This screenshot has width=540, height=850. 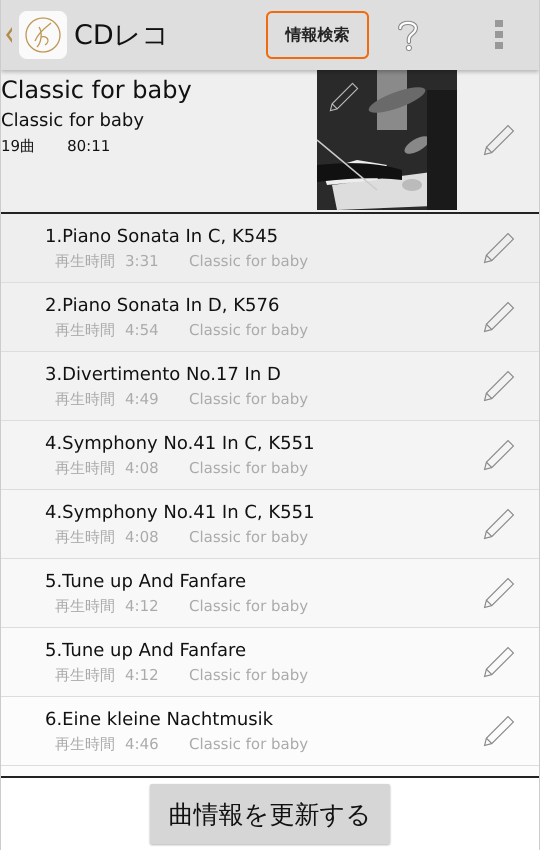 I want to click on album-title: Classic for baby, so click(x=97, y=90).